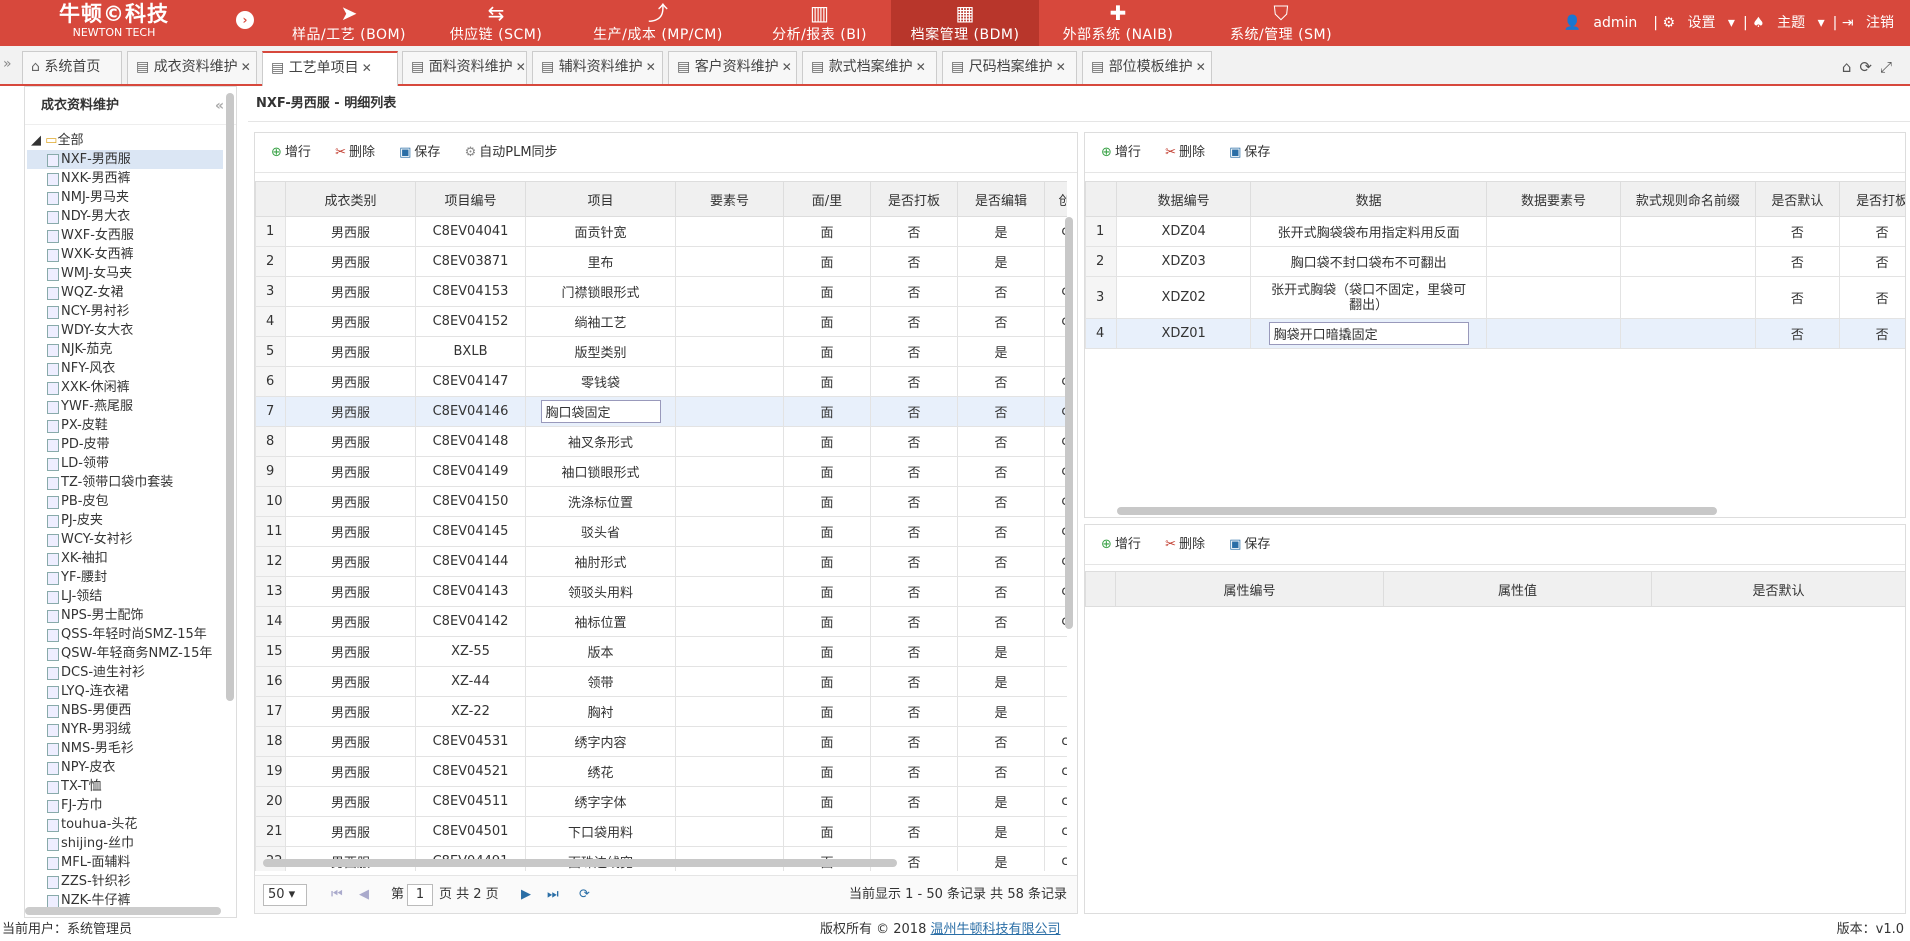 Image resolution: width=1910 pixels, height=941 pixels. I want to click on table-row: 3 XDZ02 张开式胸袋（袋口不固定，里袋可翻出） 否否, so click(1495, 297).